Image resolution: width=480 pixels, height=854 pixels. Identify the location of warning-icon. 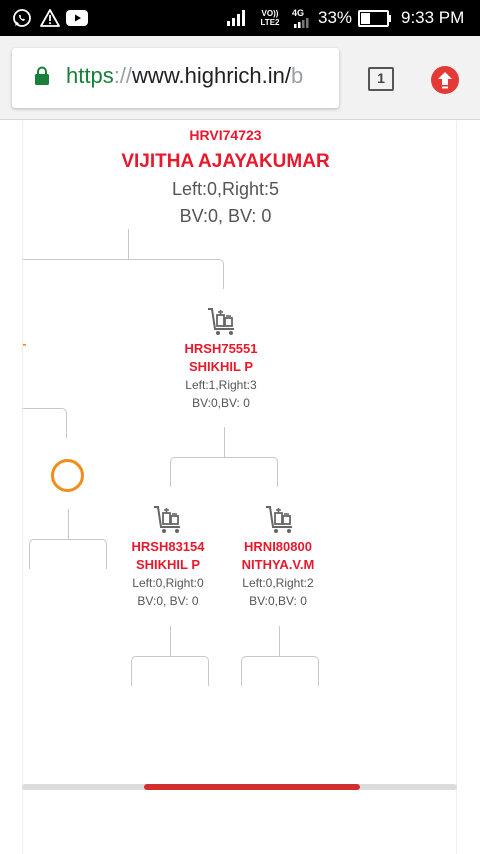
(50, 18).